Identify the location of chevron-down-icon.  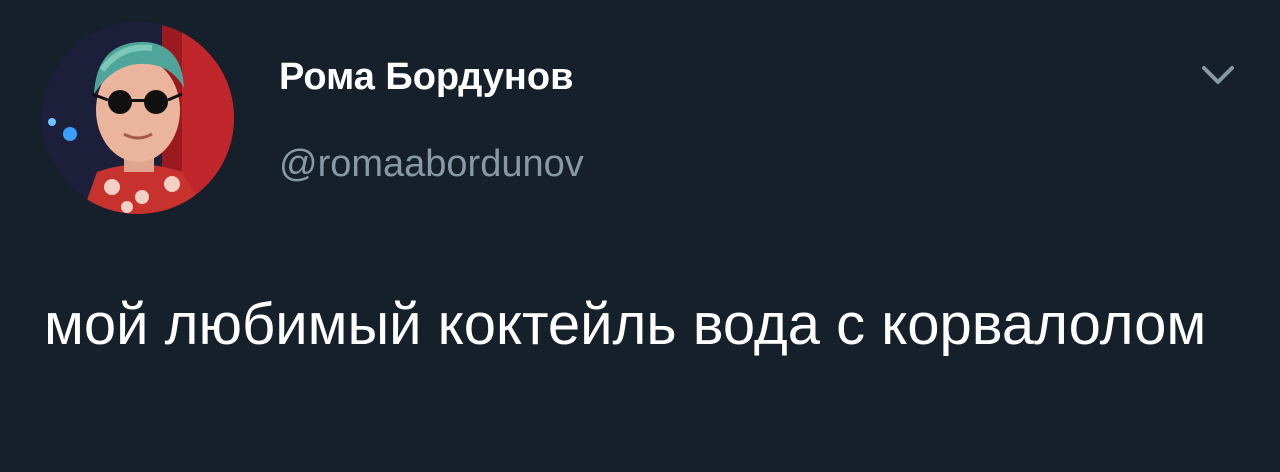
(1218, 74).